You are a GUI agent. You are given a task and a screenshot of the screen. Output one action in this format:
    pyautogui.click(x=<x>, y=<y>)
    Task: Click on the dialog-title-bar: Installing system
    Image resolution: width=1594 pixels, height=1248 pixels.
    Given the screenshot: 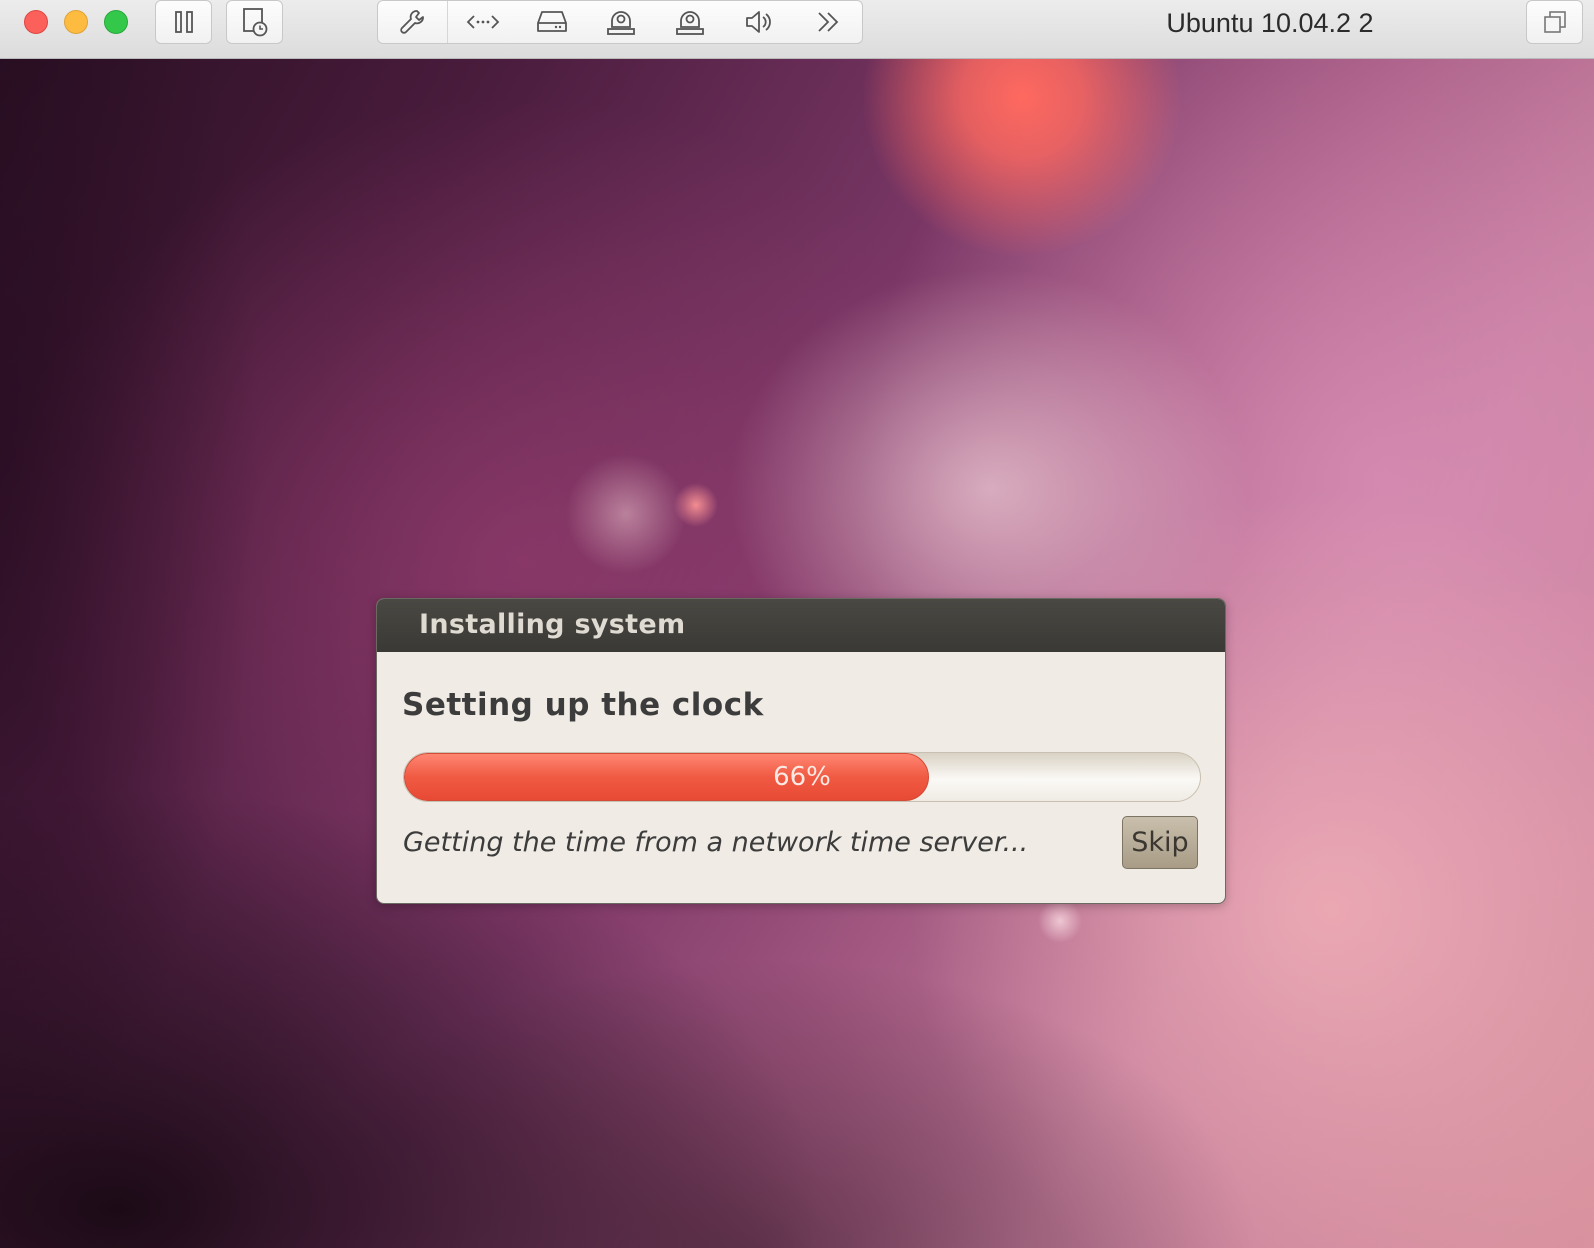 What is the action you would take?
    pyautogui.click(x=801, y=625)
    